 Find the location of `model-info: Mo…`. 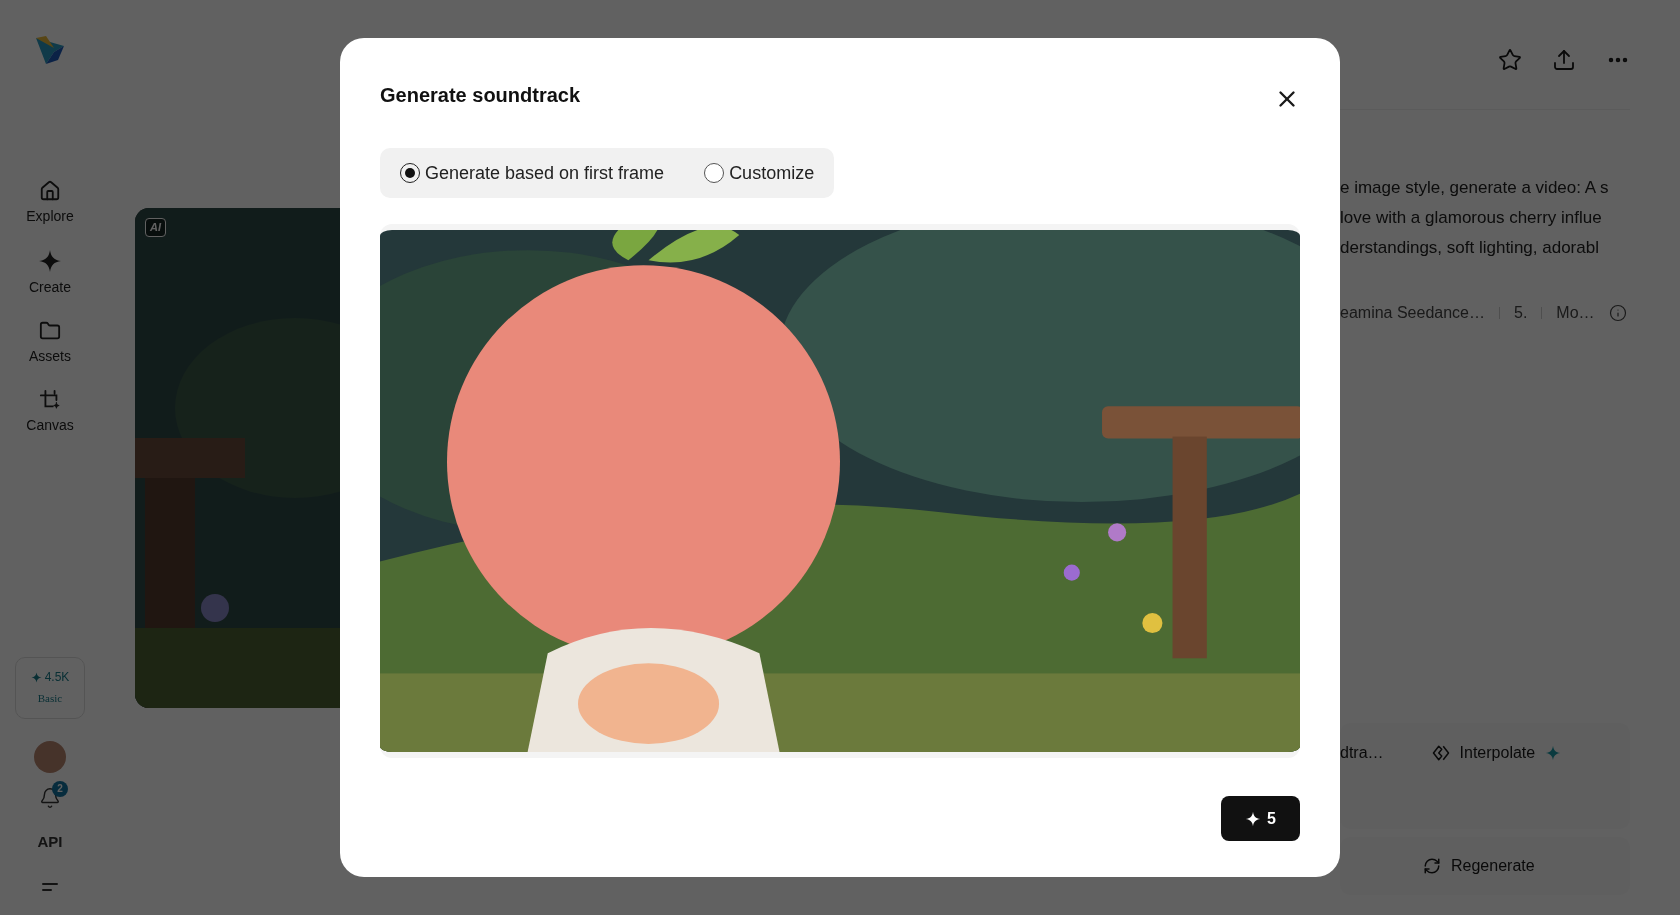

model-info: Mo… is located at coordinates (1575, 313).